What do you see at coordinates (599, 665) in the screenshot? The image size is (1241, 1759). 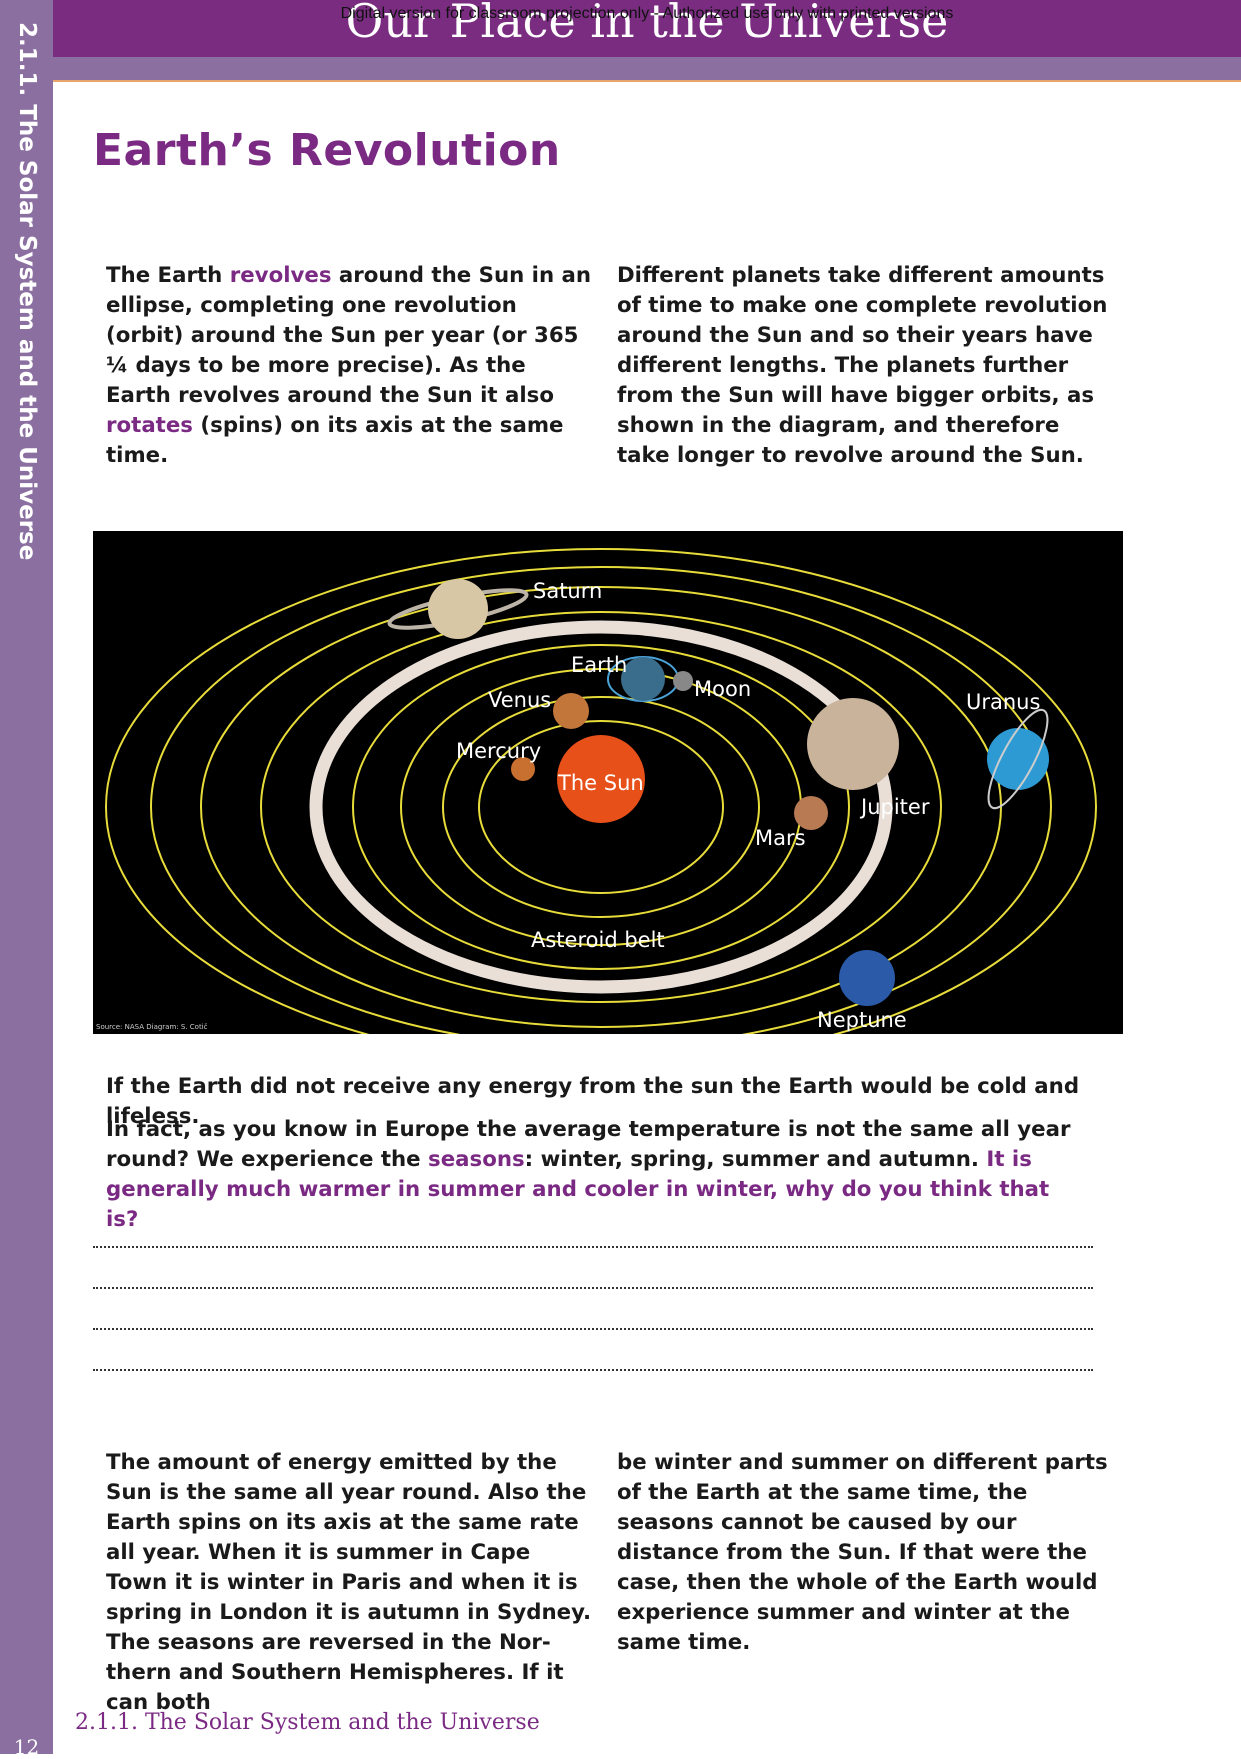 I see `label-earth: Earth` at bounding box center [599, 665].